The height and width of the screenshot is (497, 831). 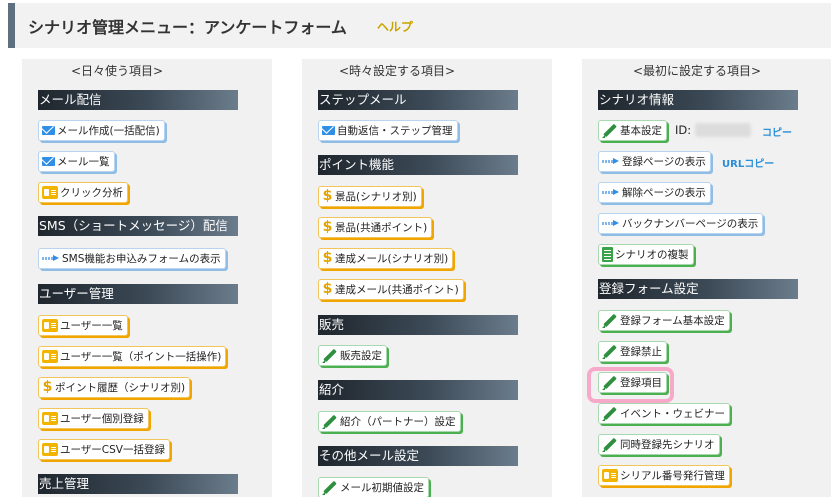 I want to click on section-sms: SMS（ショートメッセージ）配信, so click(x=138, y=226).